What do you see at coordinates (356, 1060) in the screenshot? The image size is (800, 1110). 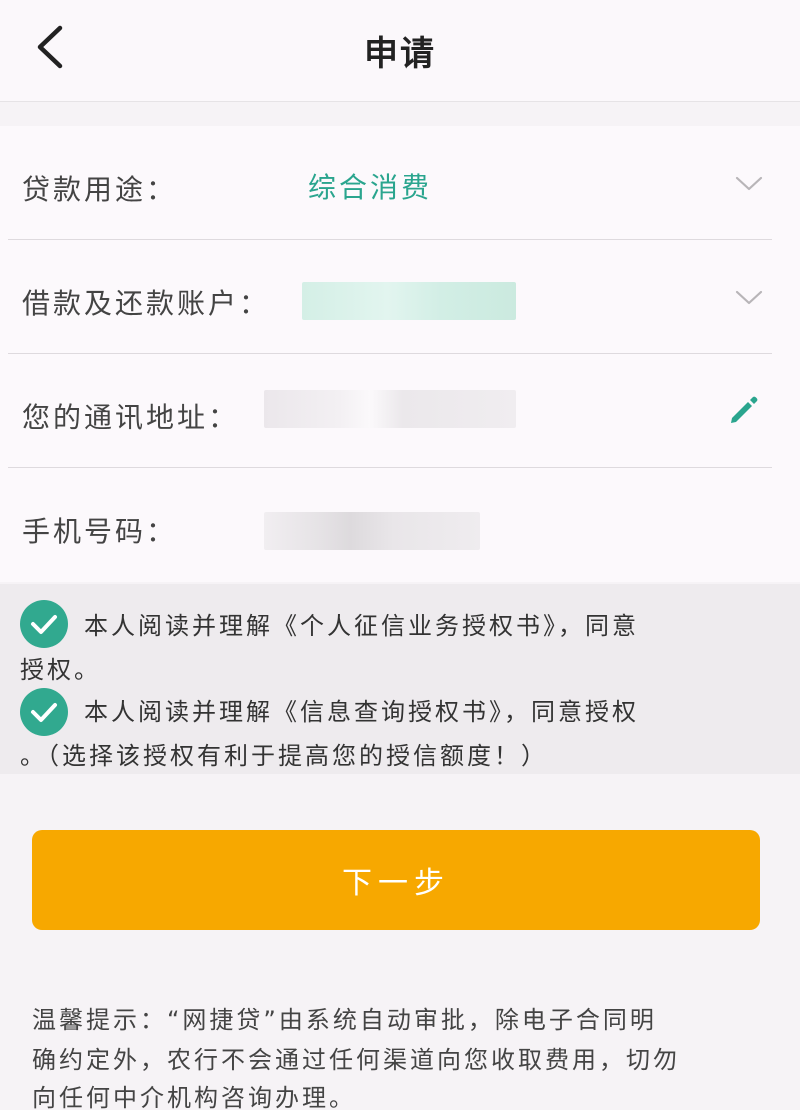 I see `tip-text-line: 确约定外，农行不会通过任何渠道向您收取费用，切勿` at bounding box center [356, 1060].